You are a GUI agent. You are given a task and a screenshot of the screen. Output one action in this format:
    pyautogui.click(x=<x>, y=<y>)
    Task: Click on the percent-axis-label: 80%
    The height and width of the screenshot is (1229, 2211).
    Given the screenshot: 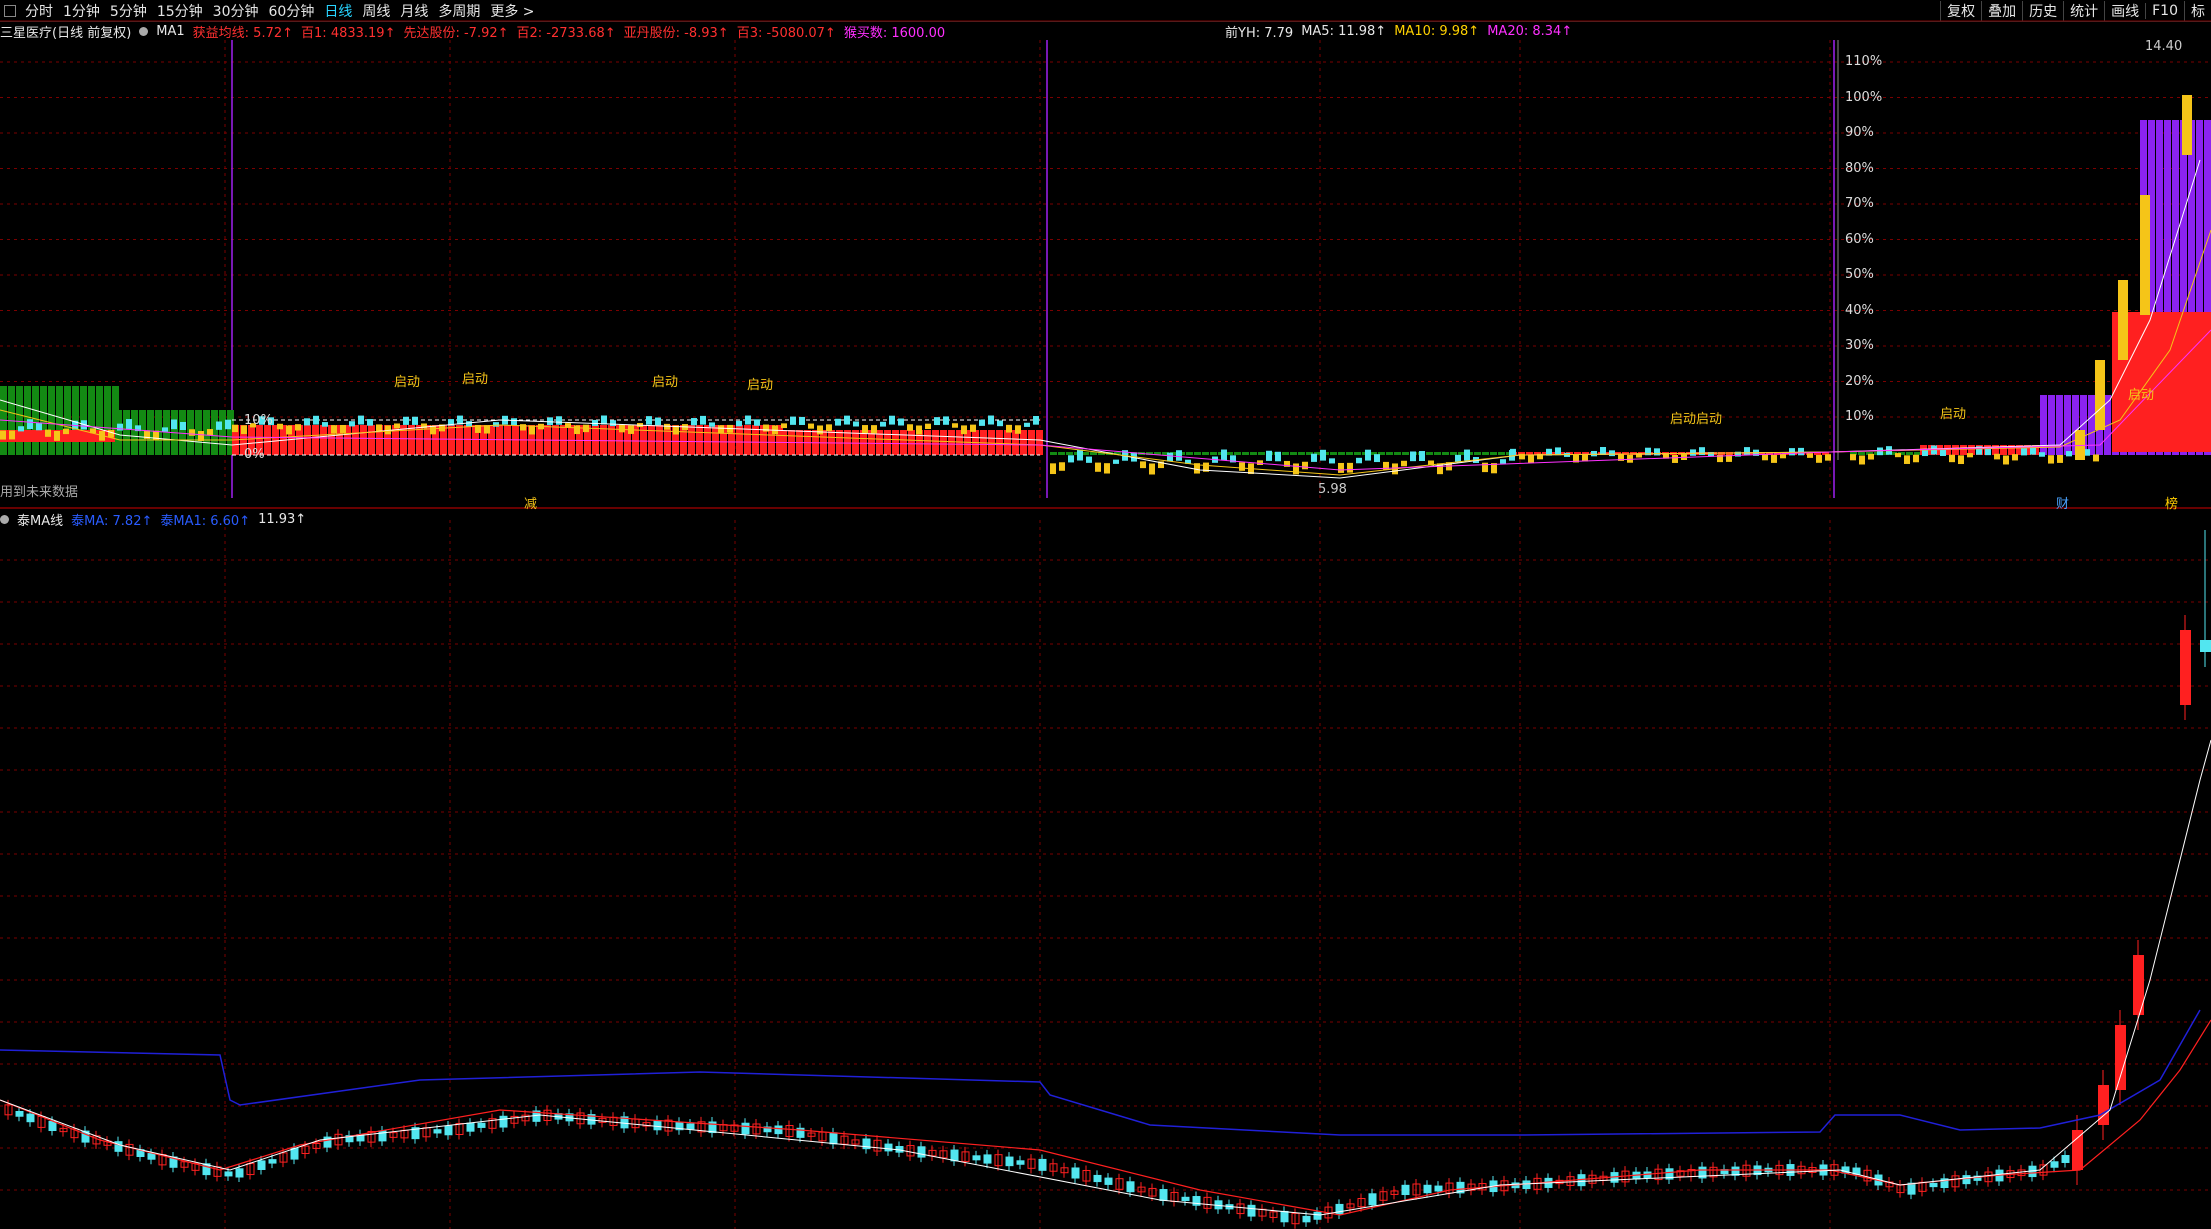 What is the action you would take?
    pyautogui.click(x=1859, y=168)
    